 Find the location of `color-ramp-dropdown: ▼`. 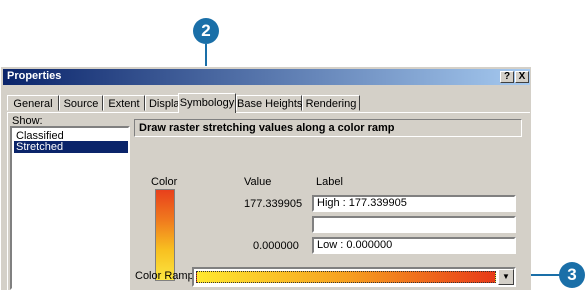

color-ramp-dropdown: ▼ is located at coordinates (354, 277).